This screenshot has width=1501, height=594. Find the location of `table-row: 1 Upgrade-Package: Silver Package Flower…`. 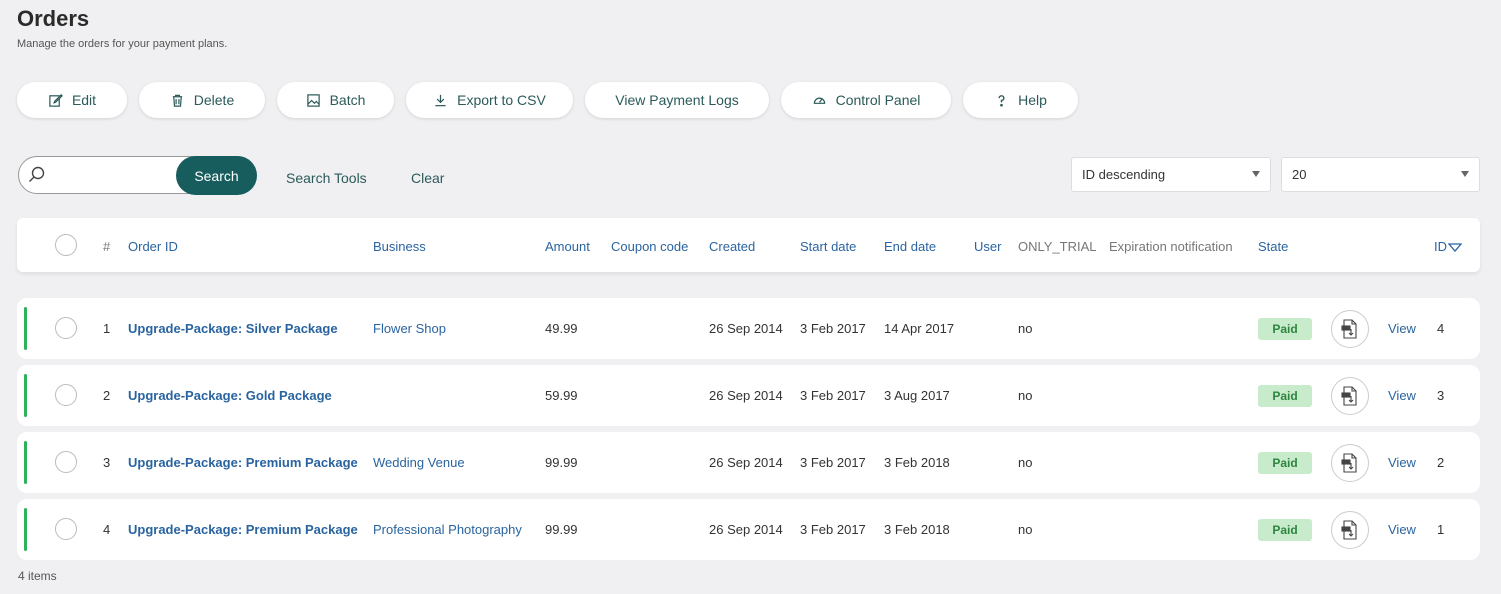

table-row: 1 Upgrade-Package: Silver Package Flower… is located at coordinates (748, 328).